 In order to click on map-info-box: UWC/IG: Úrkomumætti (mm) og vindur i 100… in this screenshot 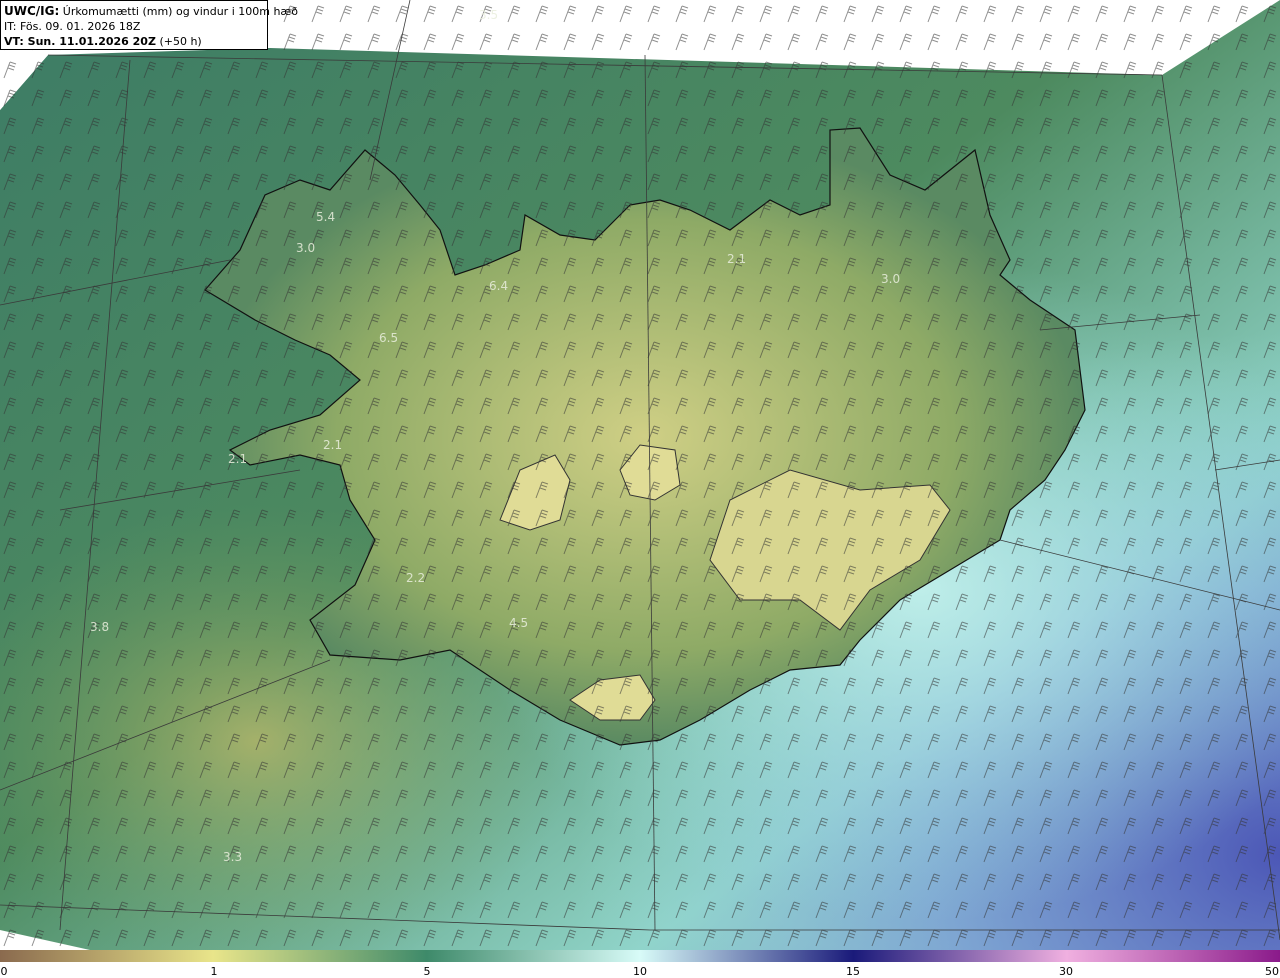, I will do `click(149, 25)`.